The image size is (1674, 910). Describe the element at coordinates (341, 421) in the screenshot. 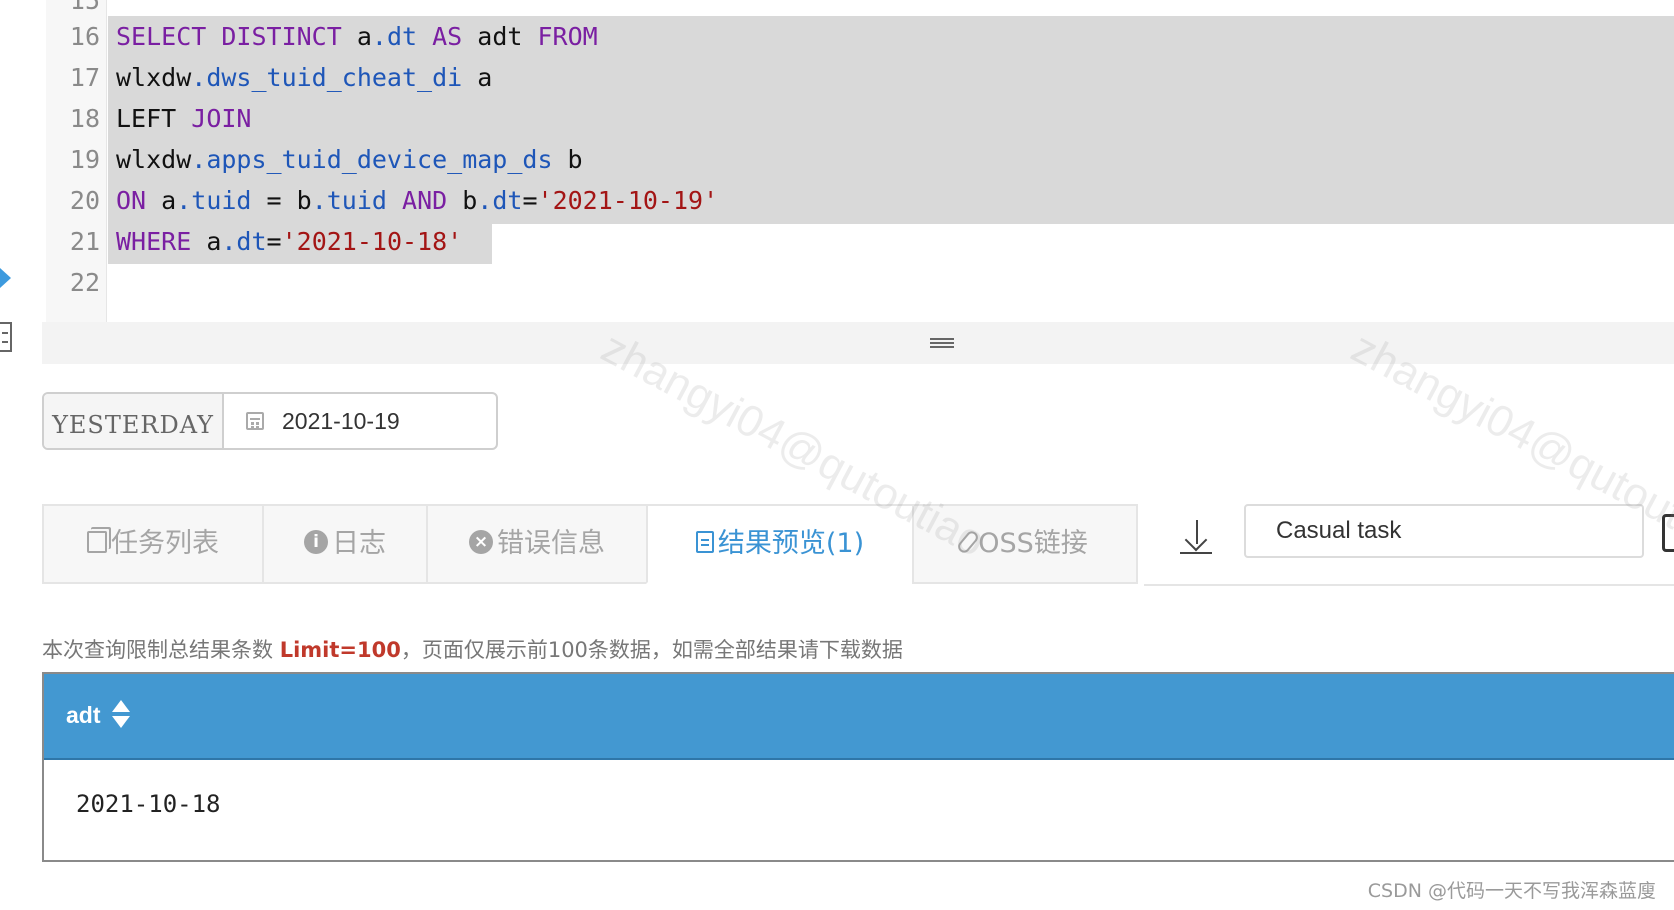

I see `date-value: 2021-10-19` at that location.